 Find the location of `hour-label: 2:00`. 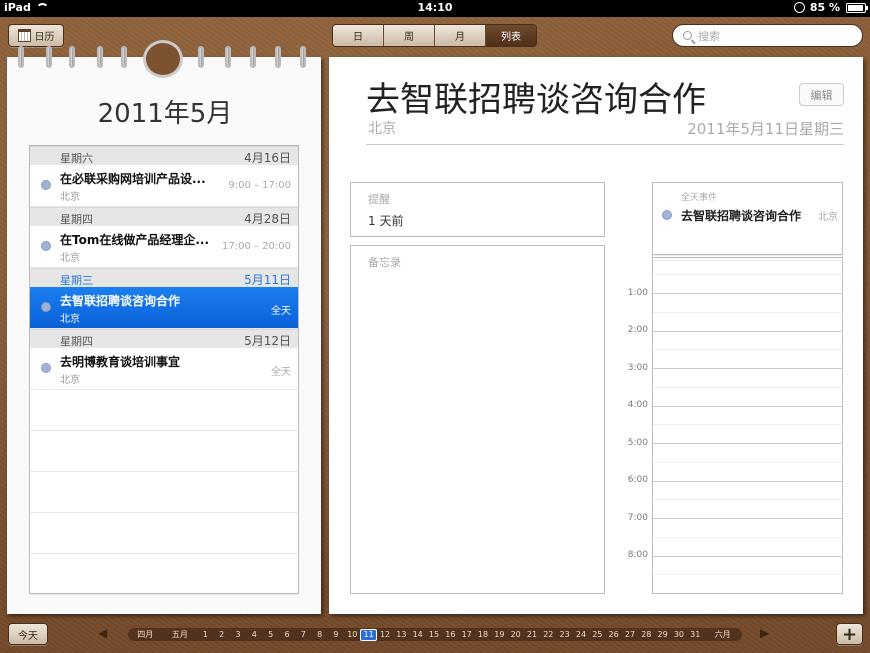

hour-label: 2:00 is located at coordinates (637, 330).